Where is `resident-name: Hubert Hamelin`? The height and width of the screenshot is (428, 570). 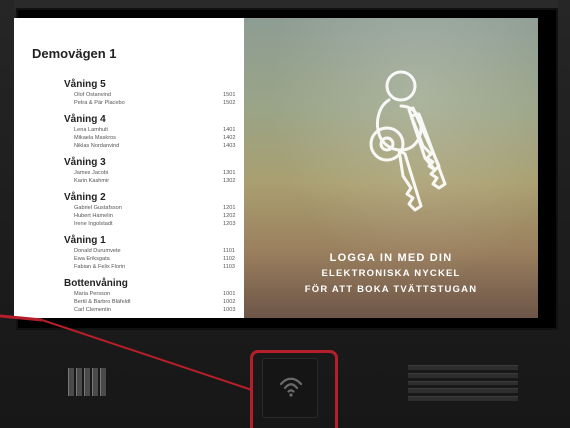 resident-name: Hubert Hamelin is located at coordinates (93, 216).